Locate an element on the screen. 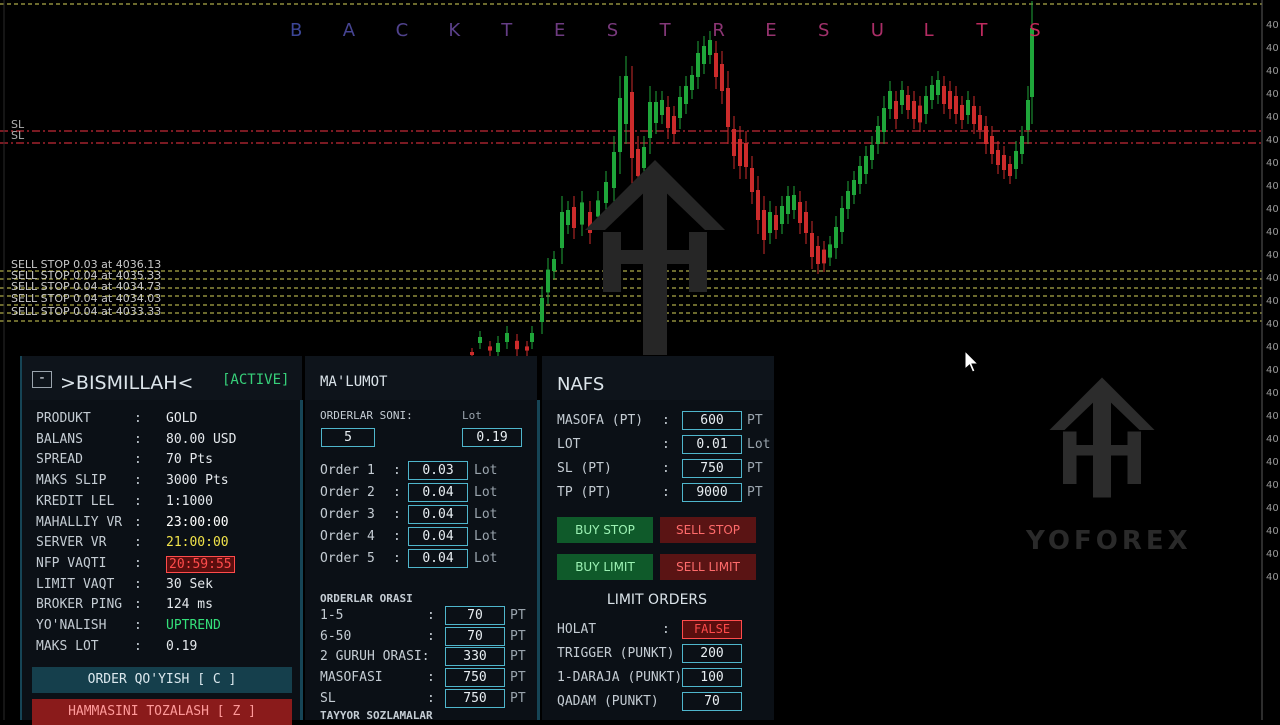 This screenshot has height=725, width=1280. sell-stop-button: SELL STOP is located at coordinates (708, 530).